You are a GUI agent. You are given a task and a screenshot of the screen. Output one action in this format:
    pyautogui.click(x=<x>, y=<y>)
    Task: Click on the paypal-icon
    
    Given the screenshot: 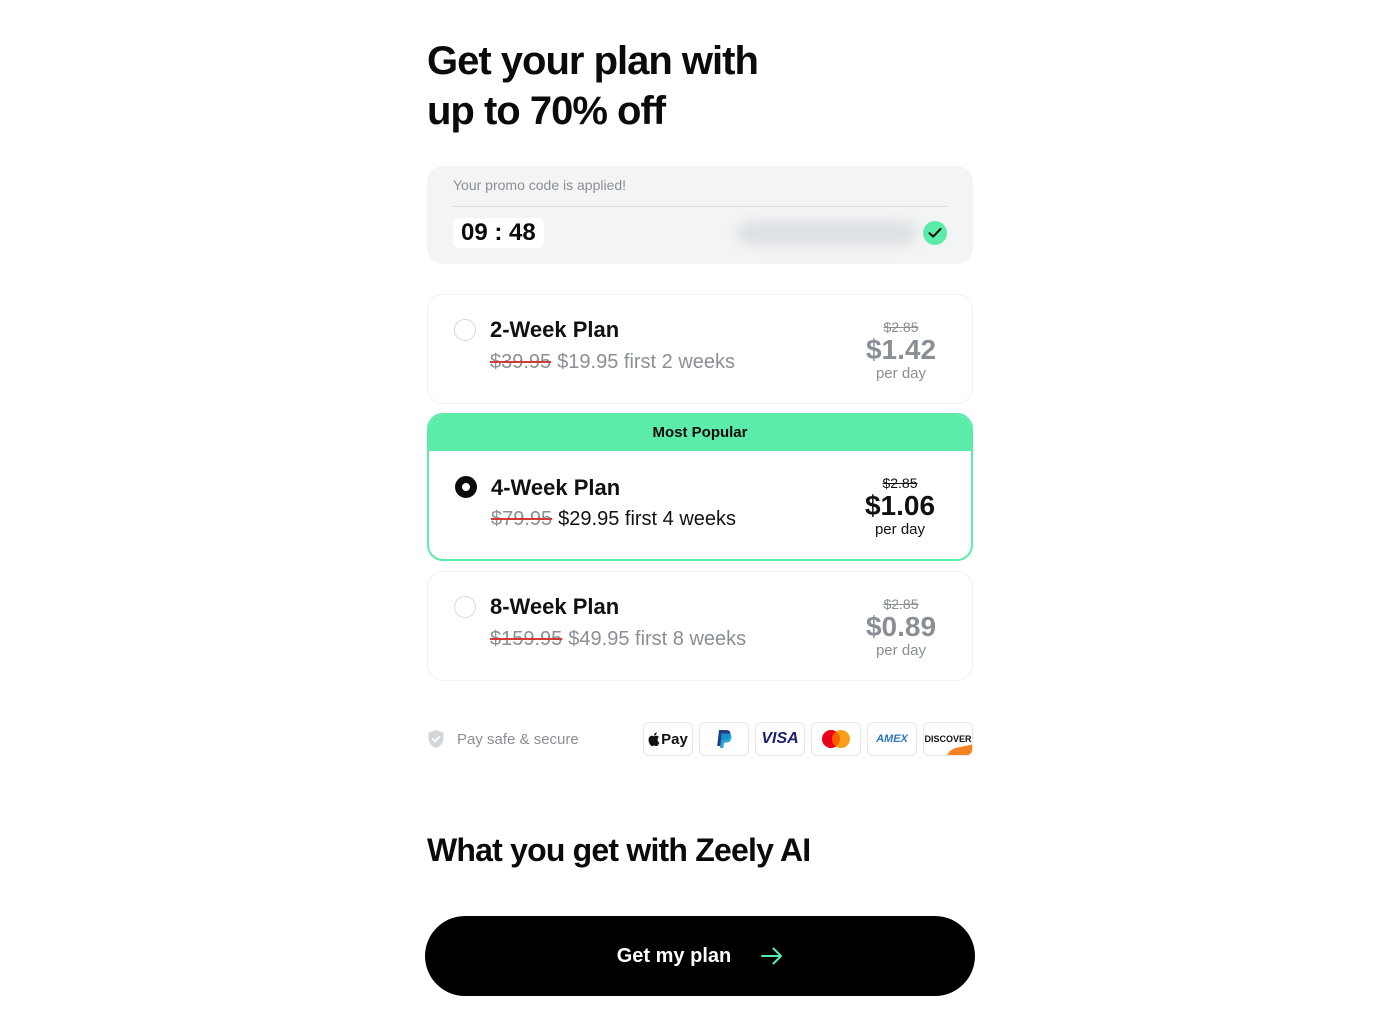 What is the action you would take?
    pyautogui.click(x=724, y=739)
    